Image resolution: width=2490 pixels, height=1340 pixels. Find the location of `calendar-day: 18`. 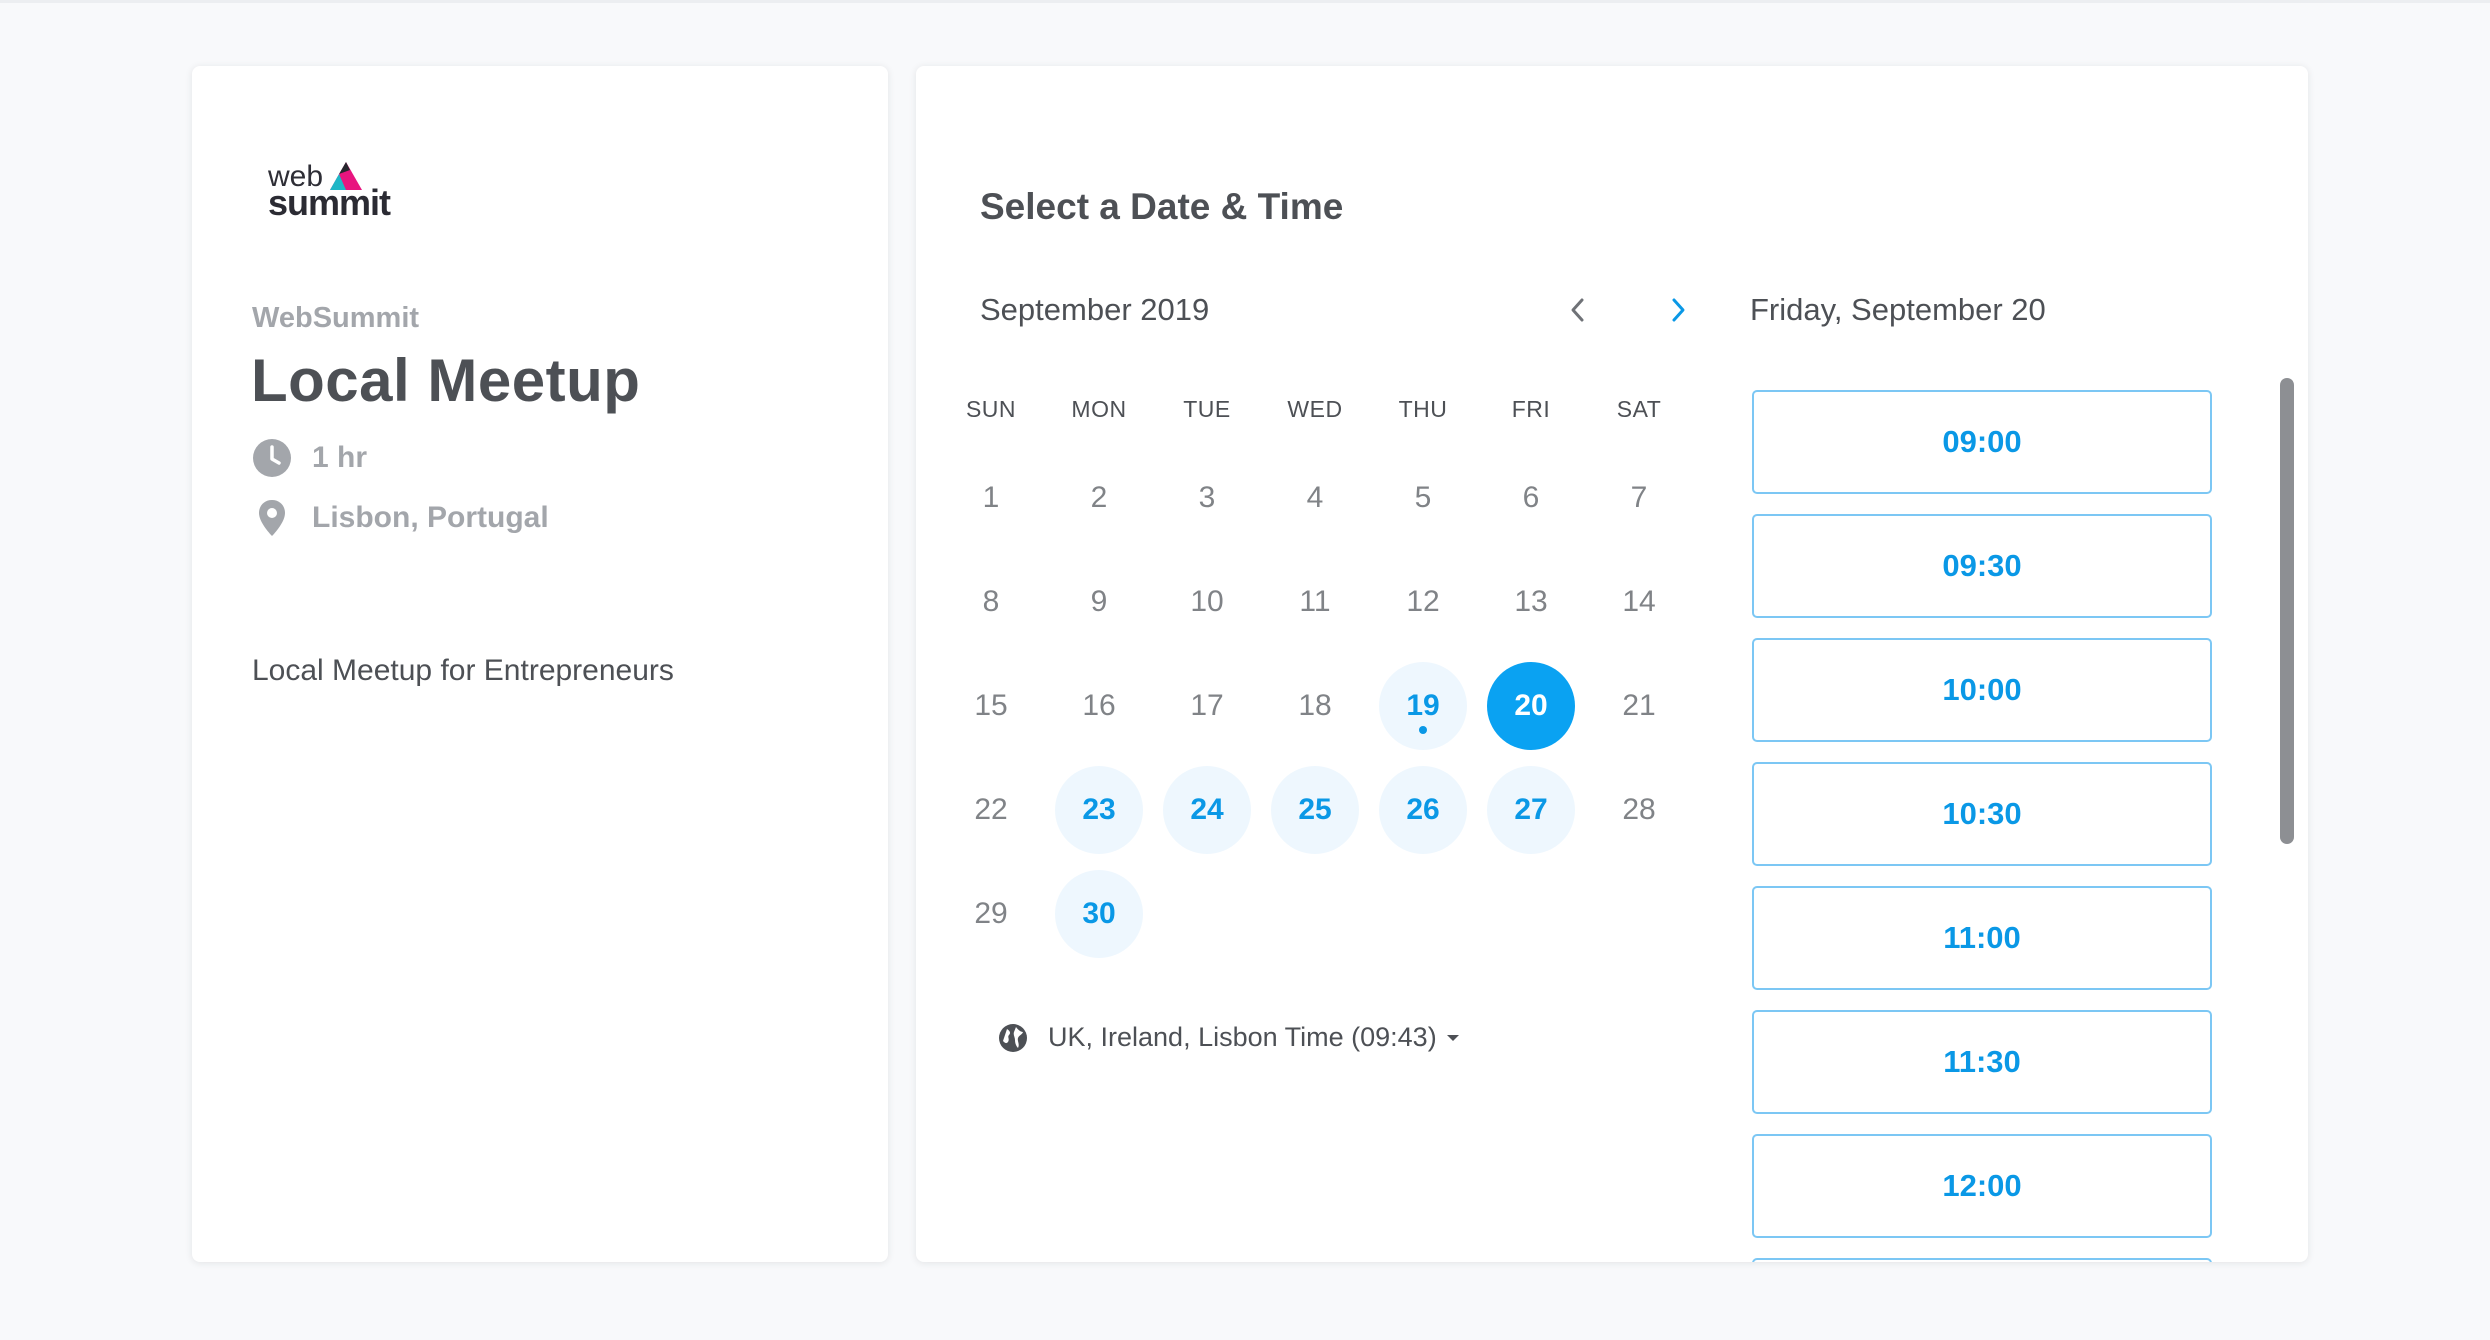

calendar-day: 18 is located at coordinates (1315, 706).